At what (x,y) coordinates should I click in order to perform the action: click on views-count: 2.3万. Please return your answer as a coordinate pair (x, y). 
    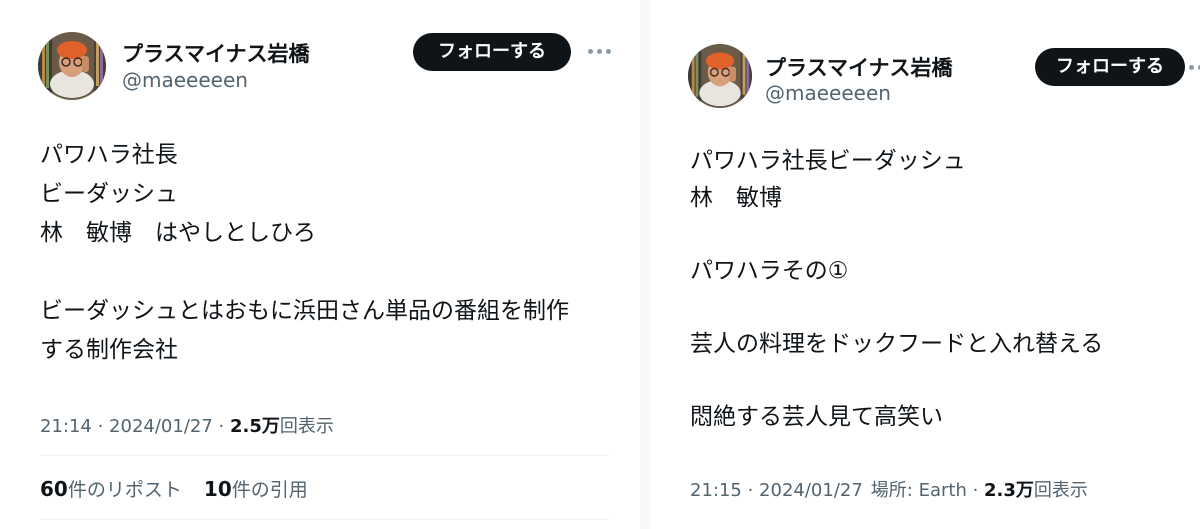
    Looking at the image, I should click on (1009, 490).